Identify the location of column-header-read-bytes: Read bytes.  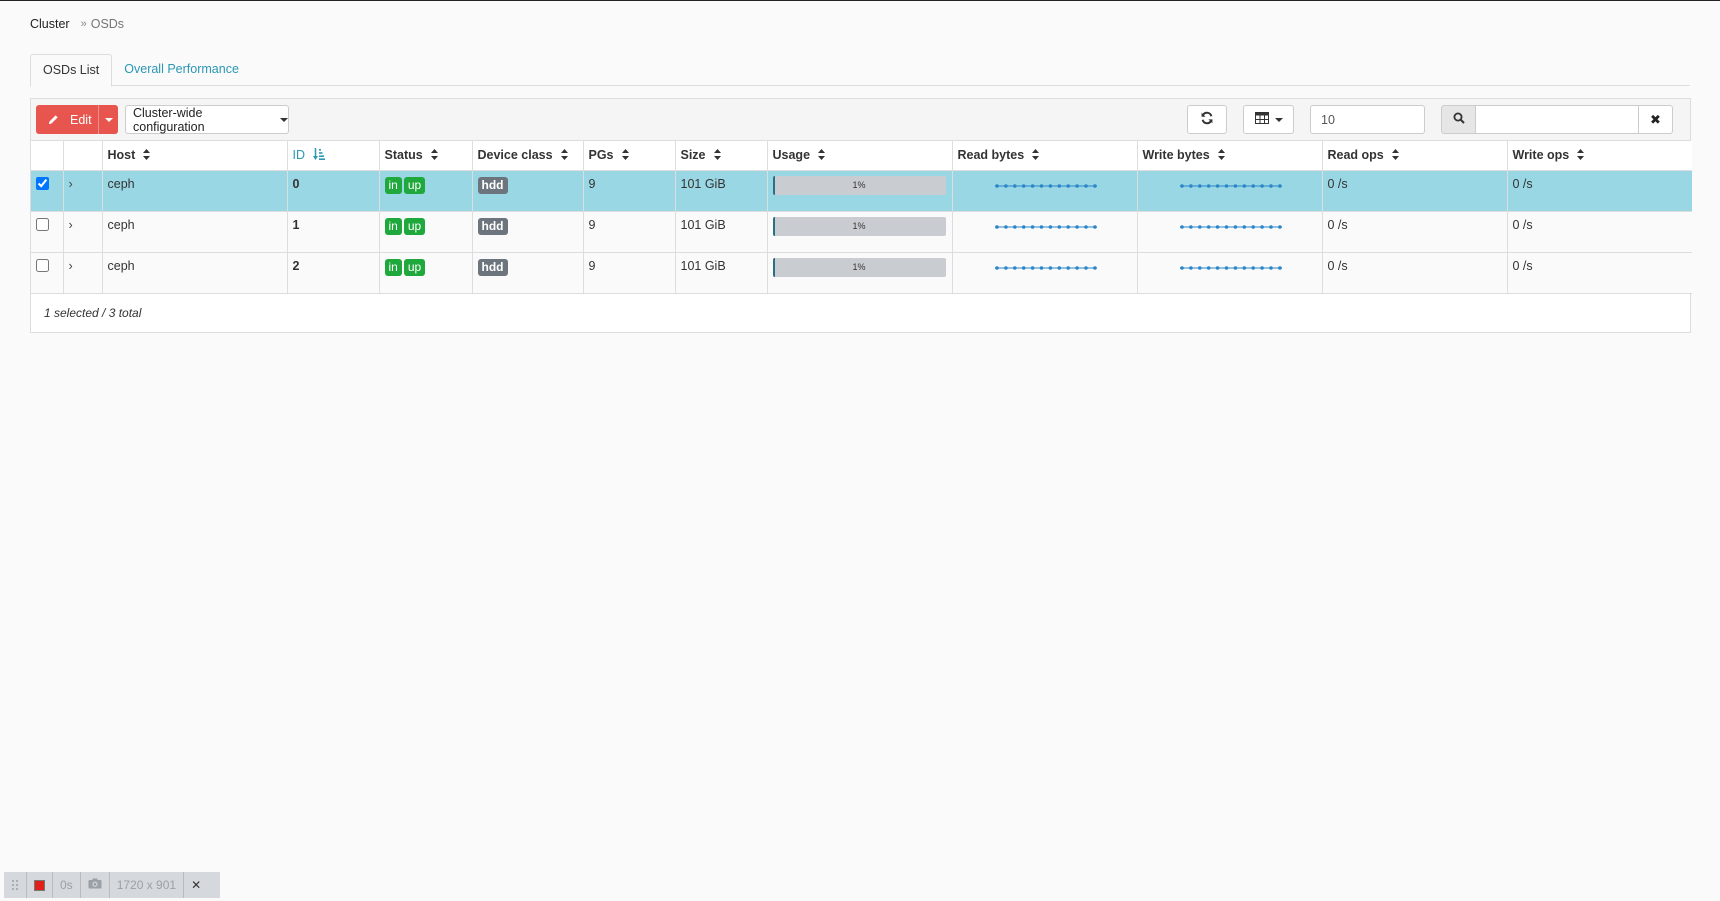
(1045, 156).